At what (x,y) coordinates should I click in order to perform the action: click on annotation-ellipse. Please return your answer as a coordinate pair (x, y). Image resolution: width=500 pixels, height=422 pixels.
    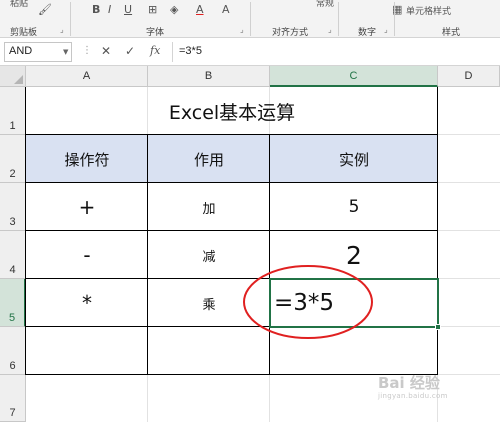
    Looking at the image, I should click on (308, 302).